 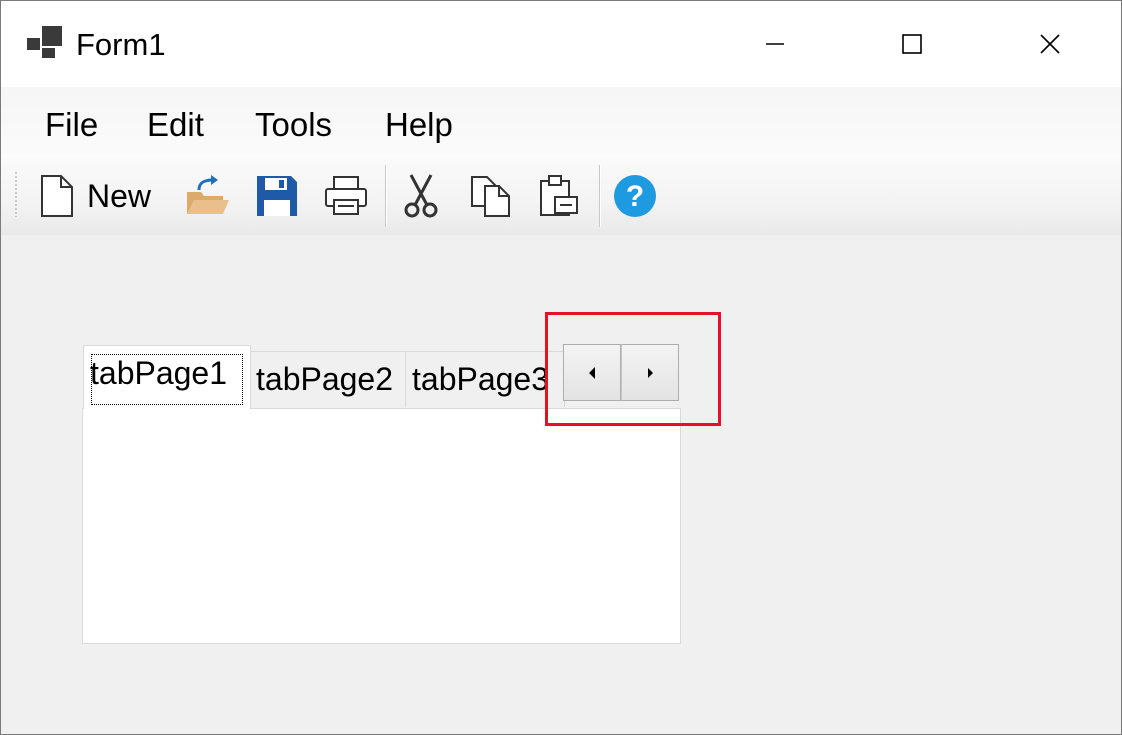 I want to click on print-button, so click(x=346, y=196).